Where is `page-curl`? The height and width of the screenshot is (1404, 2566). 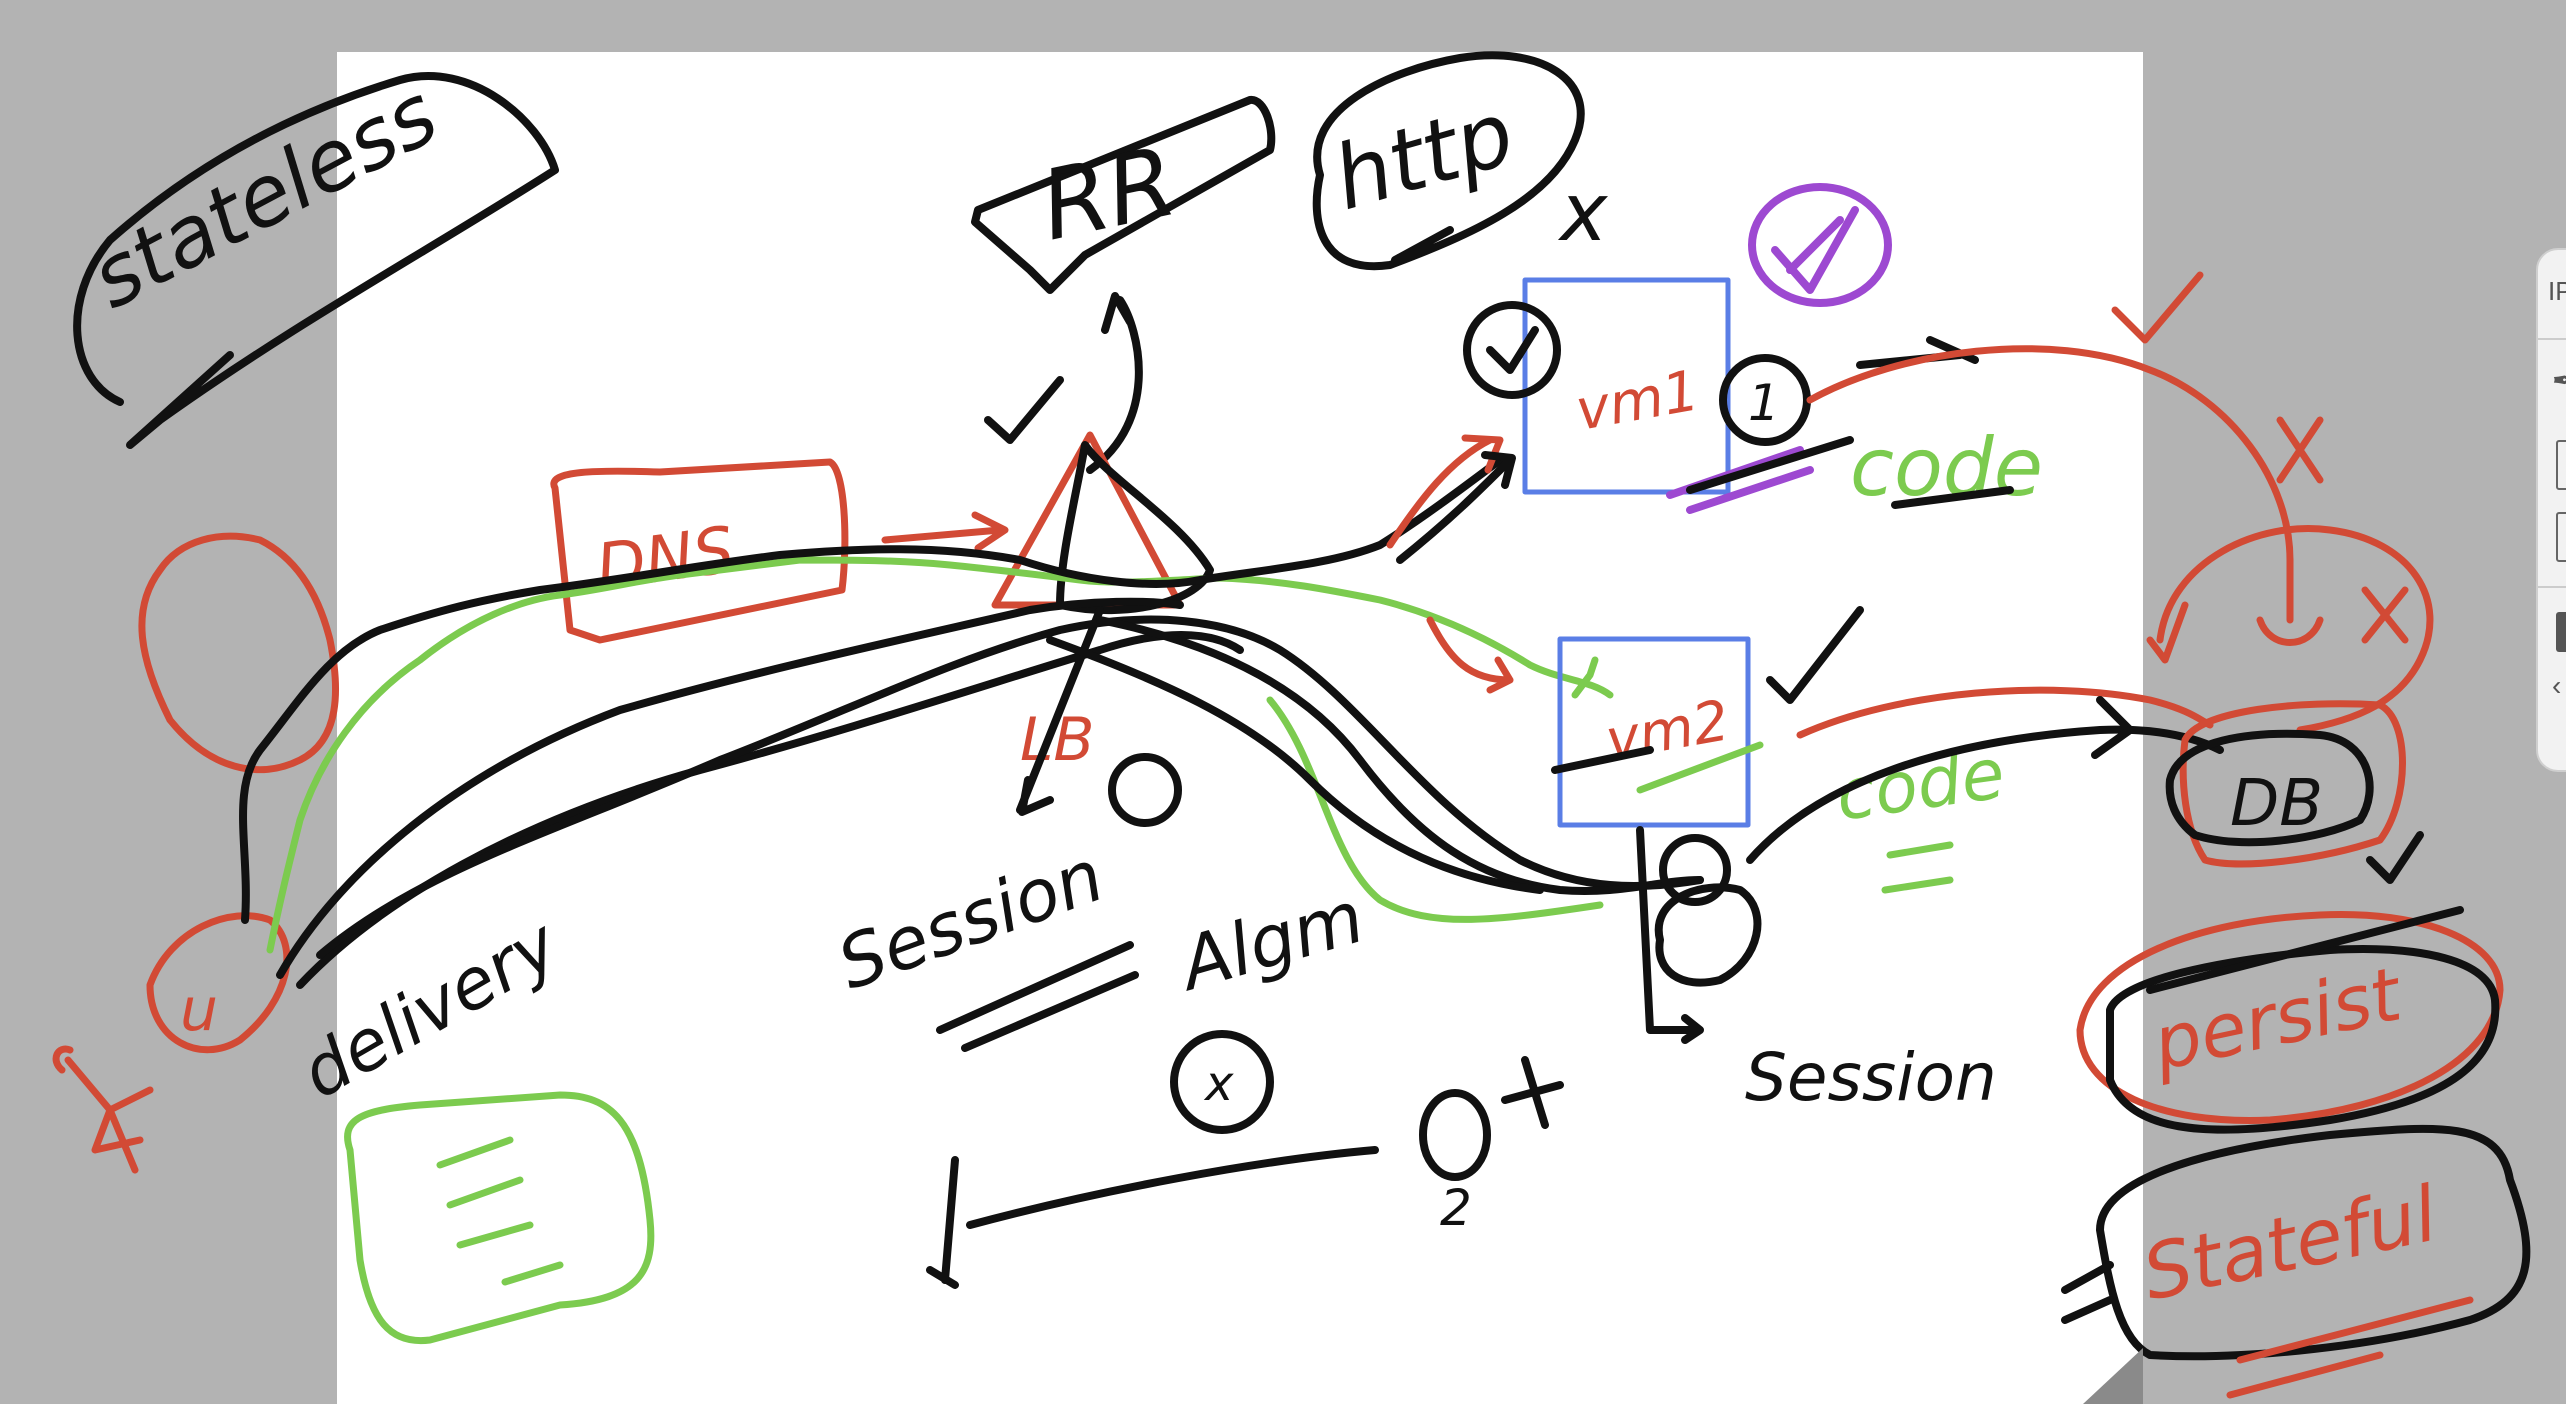
page-curl is located at coordinates (2113, 1376).